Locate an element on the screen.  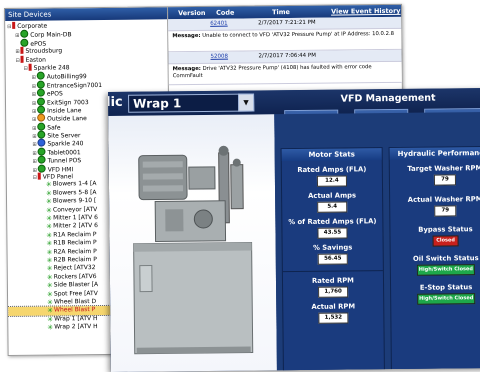
tree-item-label: Rockers [ATV6 is located at coordinates (75, 276).